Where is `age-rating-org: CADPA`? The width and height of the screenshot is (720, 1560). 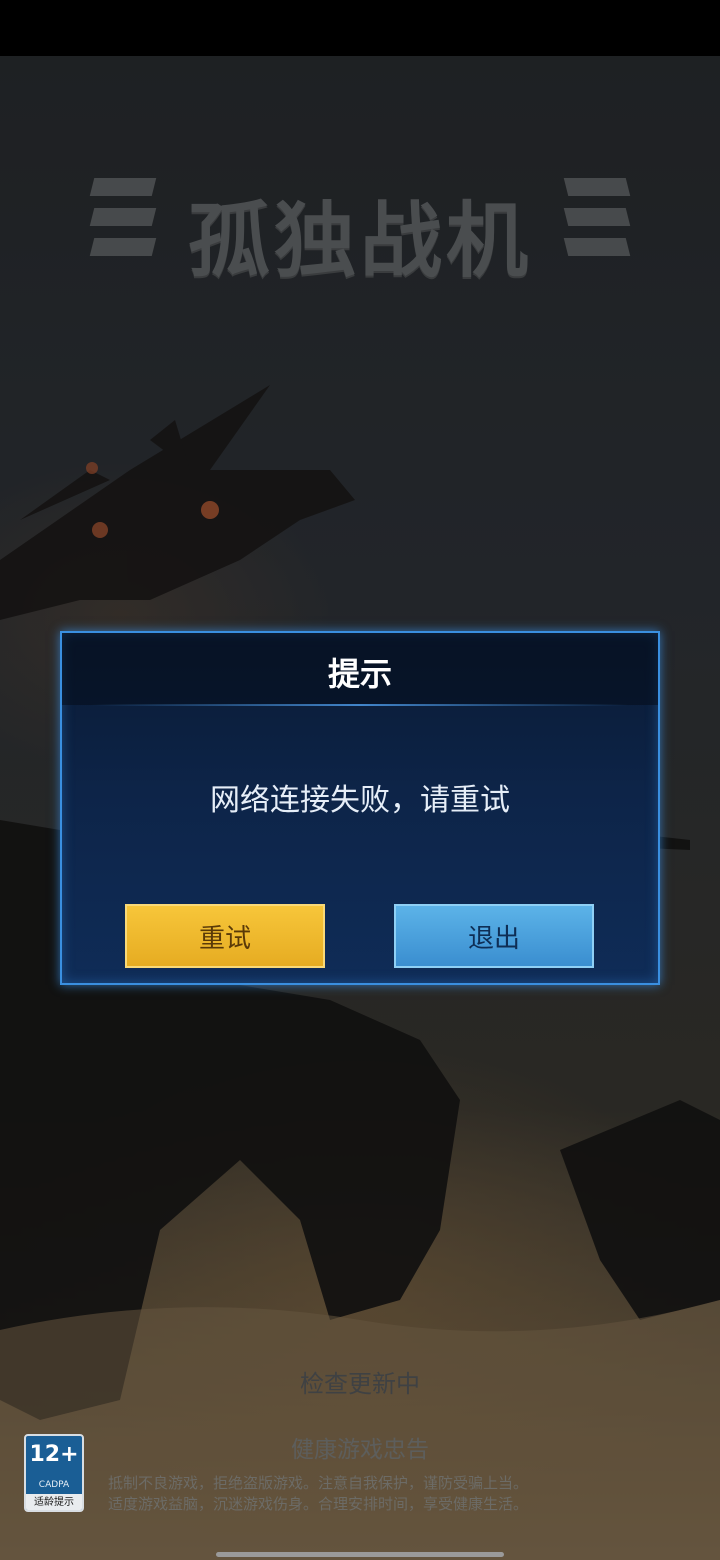
age-rating-org: CADPA is located at coordinates (54, 1485).